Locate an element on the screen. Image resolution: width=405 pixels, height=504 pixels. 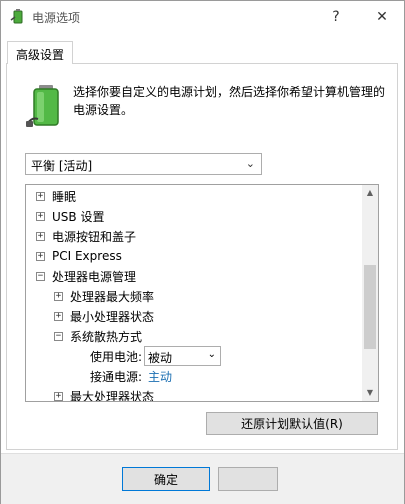
tree-scrollbar: ▲ ▼ is located at coordinates (370, 293).